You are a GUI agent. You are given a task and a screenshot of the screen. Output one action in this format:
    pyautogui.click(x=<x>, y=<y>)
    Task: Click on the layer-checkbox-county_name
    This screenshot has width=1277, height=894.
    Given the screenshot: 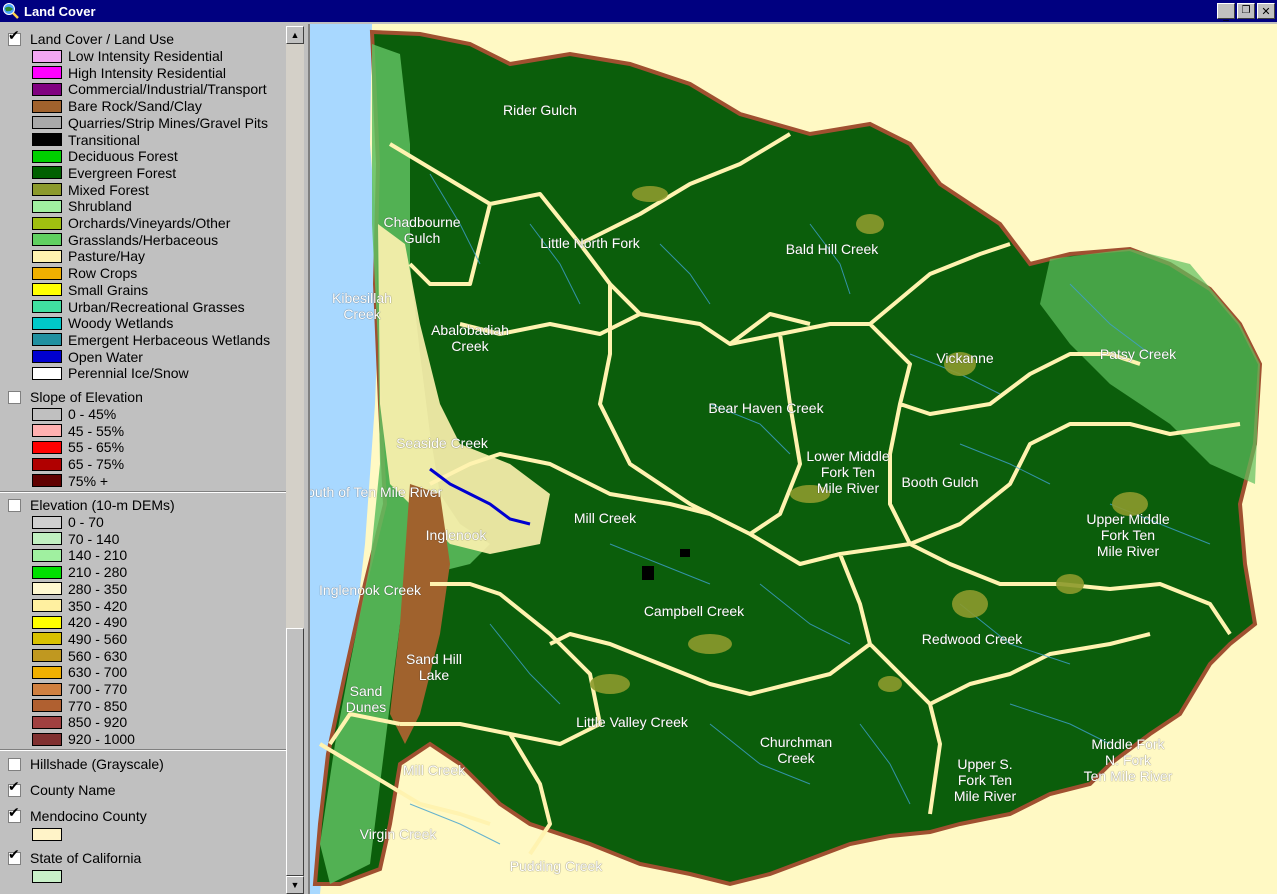 What is the action you would take?
    pyautogui.click(x=14, y=789)
    